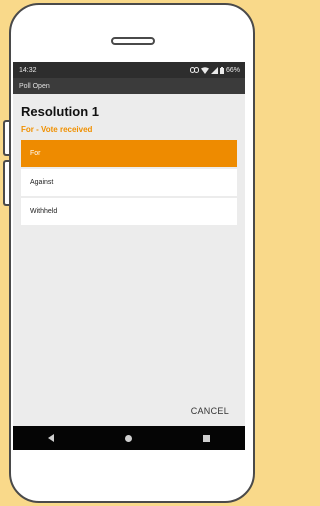 The image size is (320, 506). I want to click on status-time: 14:32, so click(28, 70).